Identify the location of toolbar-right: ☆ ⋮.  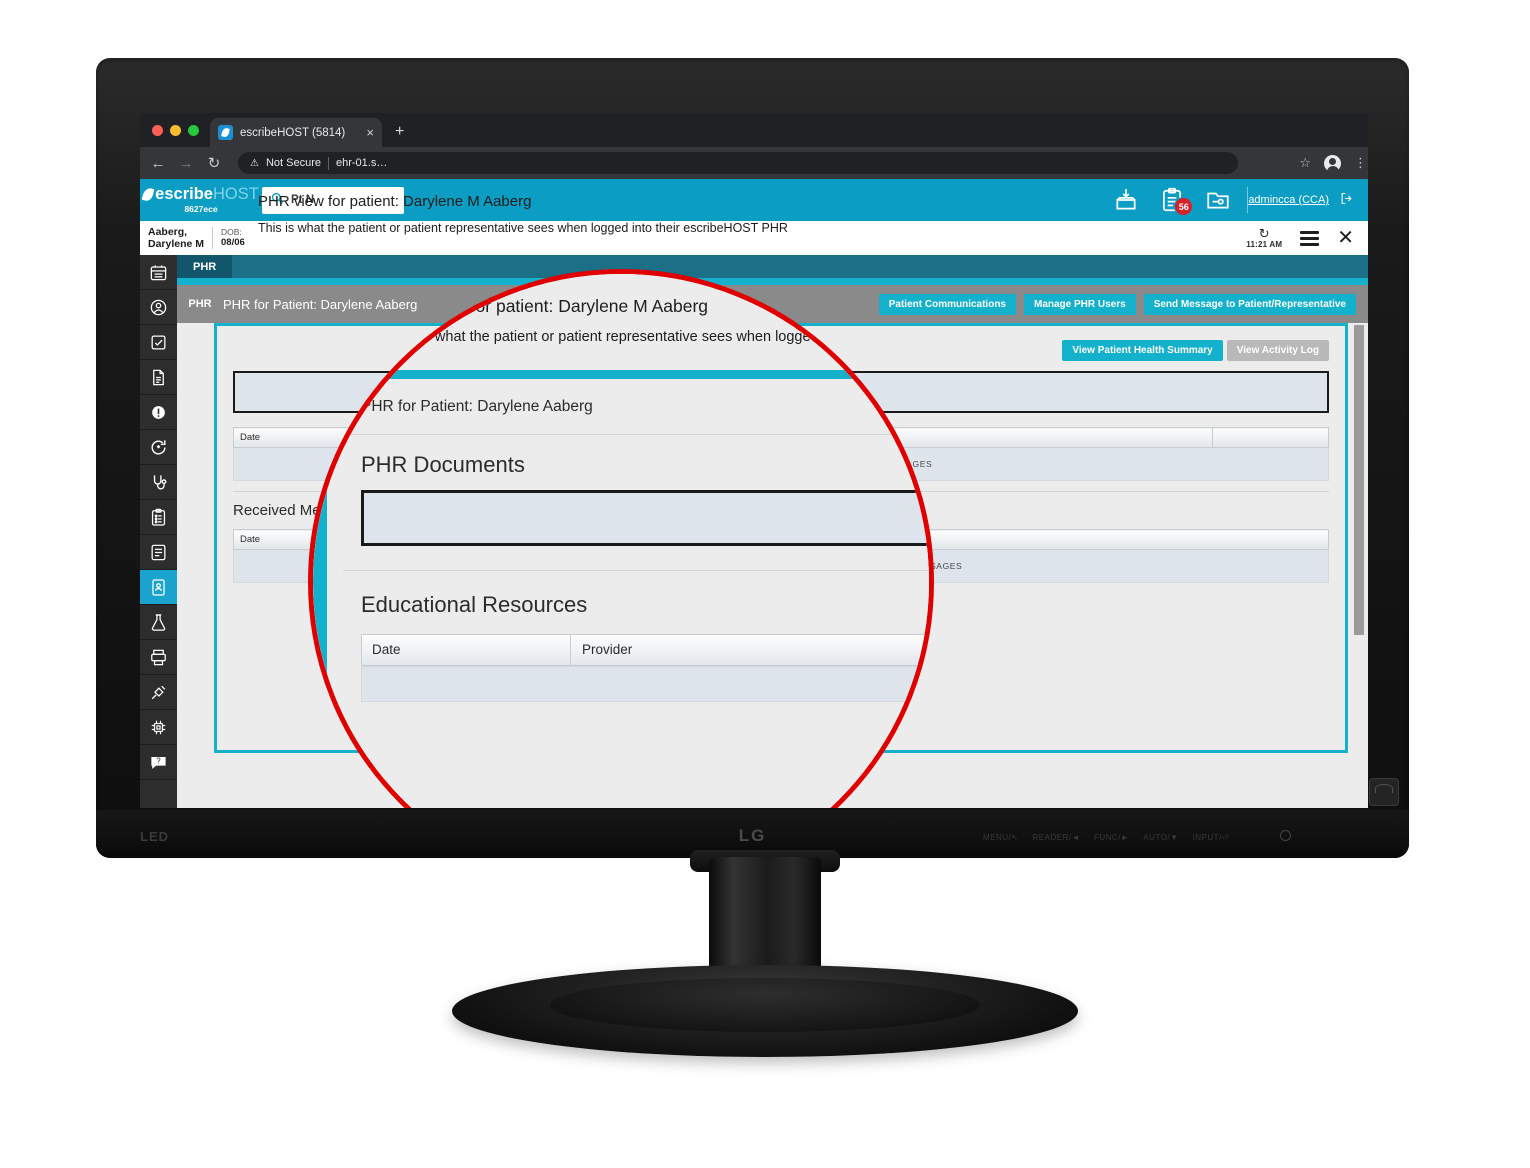
(1333, 163).